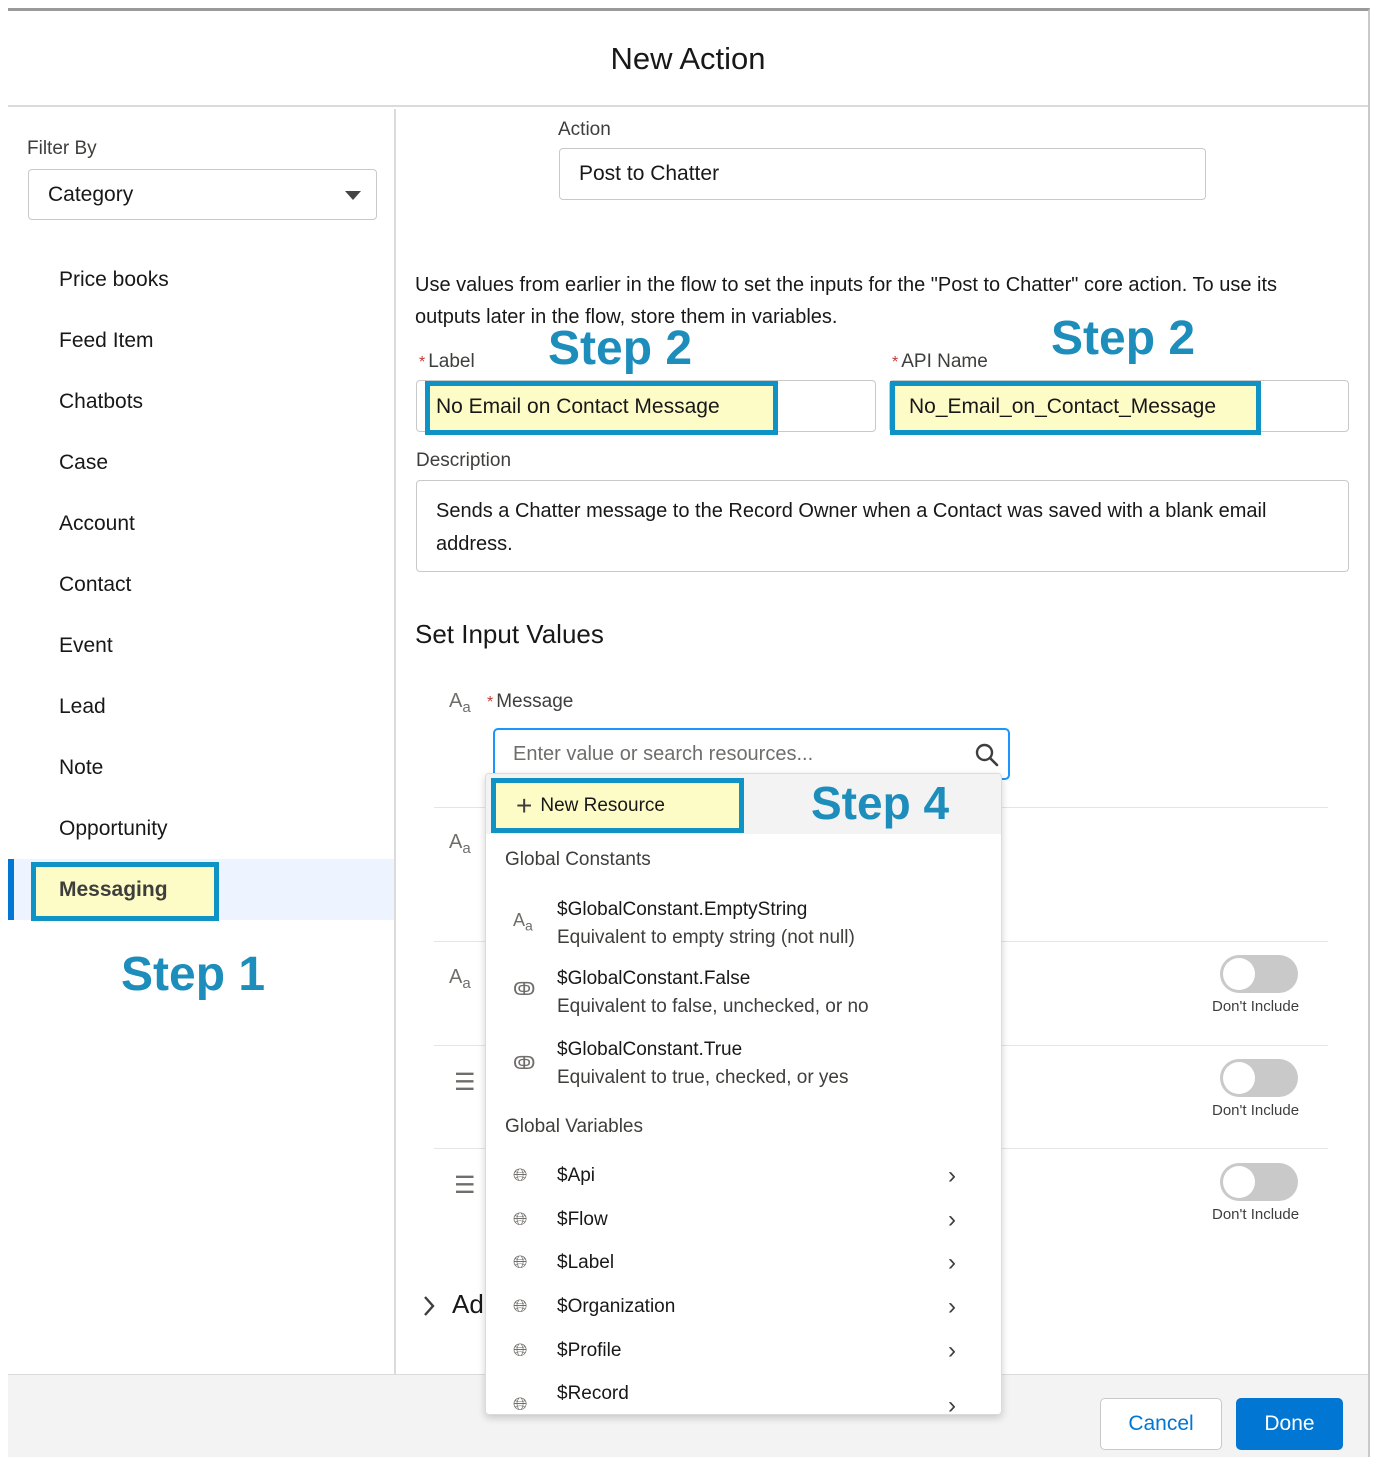 Image resolution: width=1375 pixels, height=1457 pixels. What do you see at coordinates (451, 361) in the screenshot?
I see `label-label-text: Label` at bounding box center [451, 361].